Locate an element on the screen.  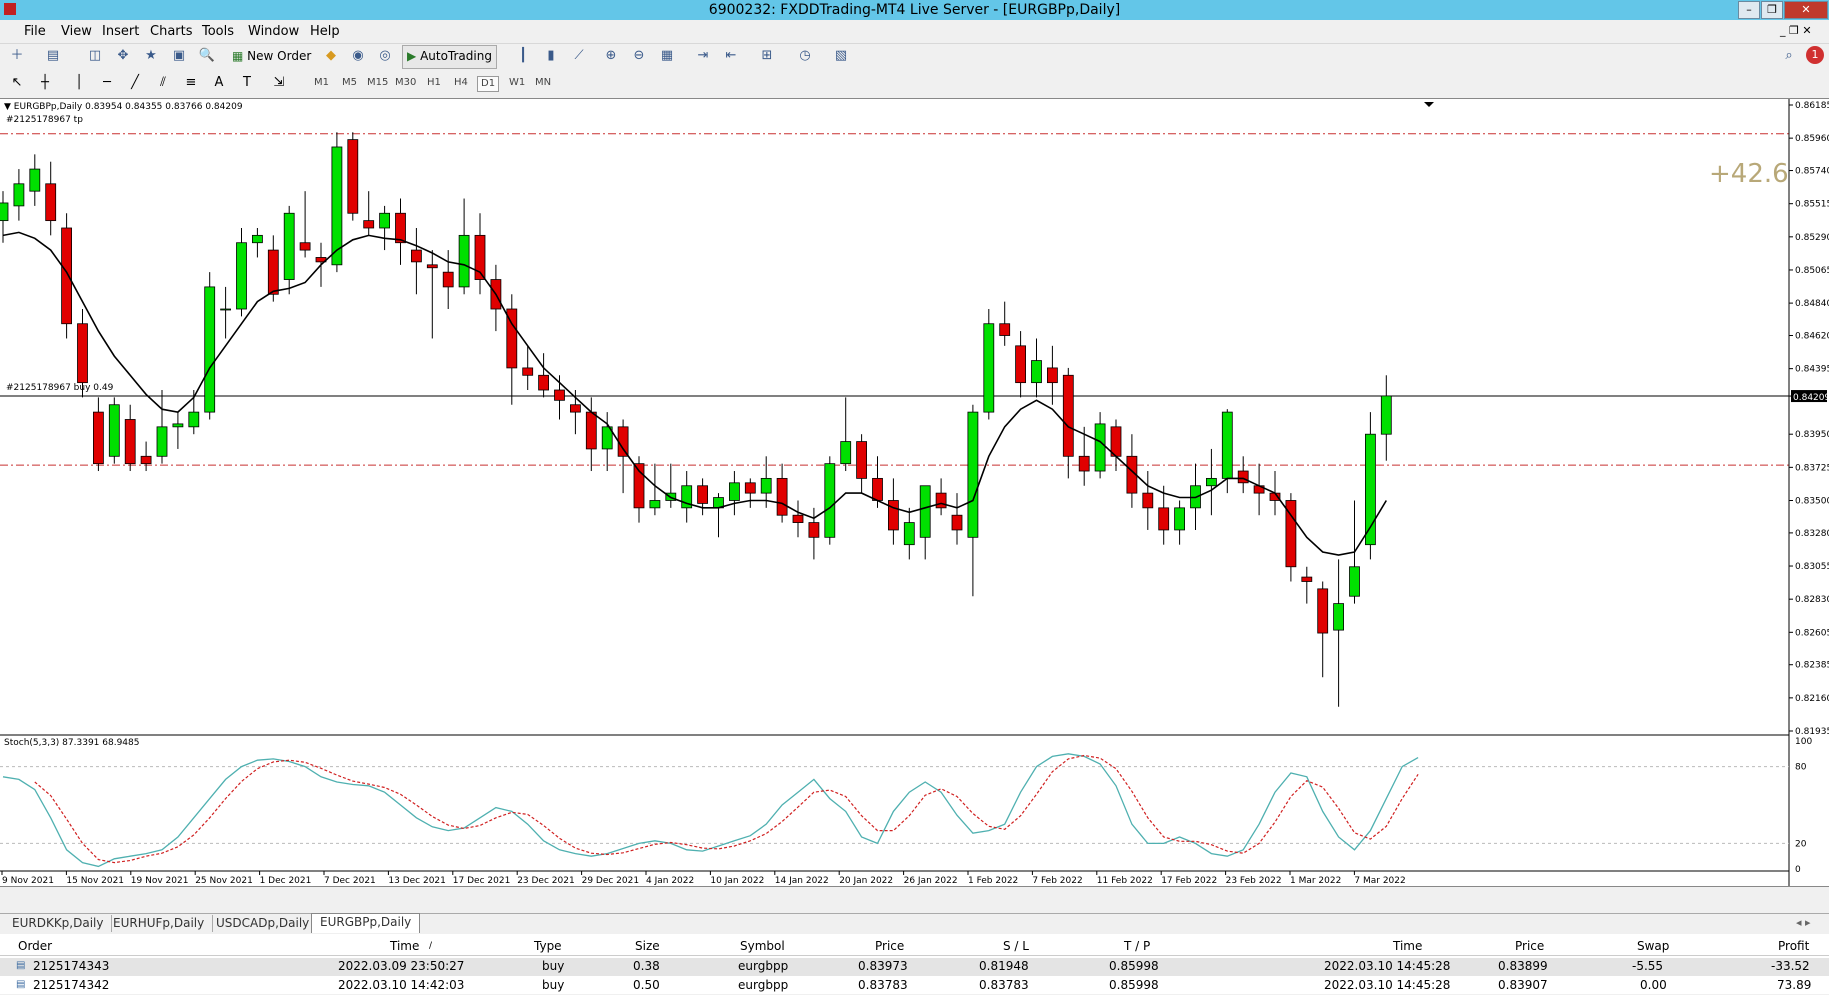
timeframe-m15: M15 is located at coordinates (377, 83).